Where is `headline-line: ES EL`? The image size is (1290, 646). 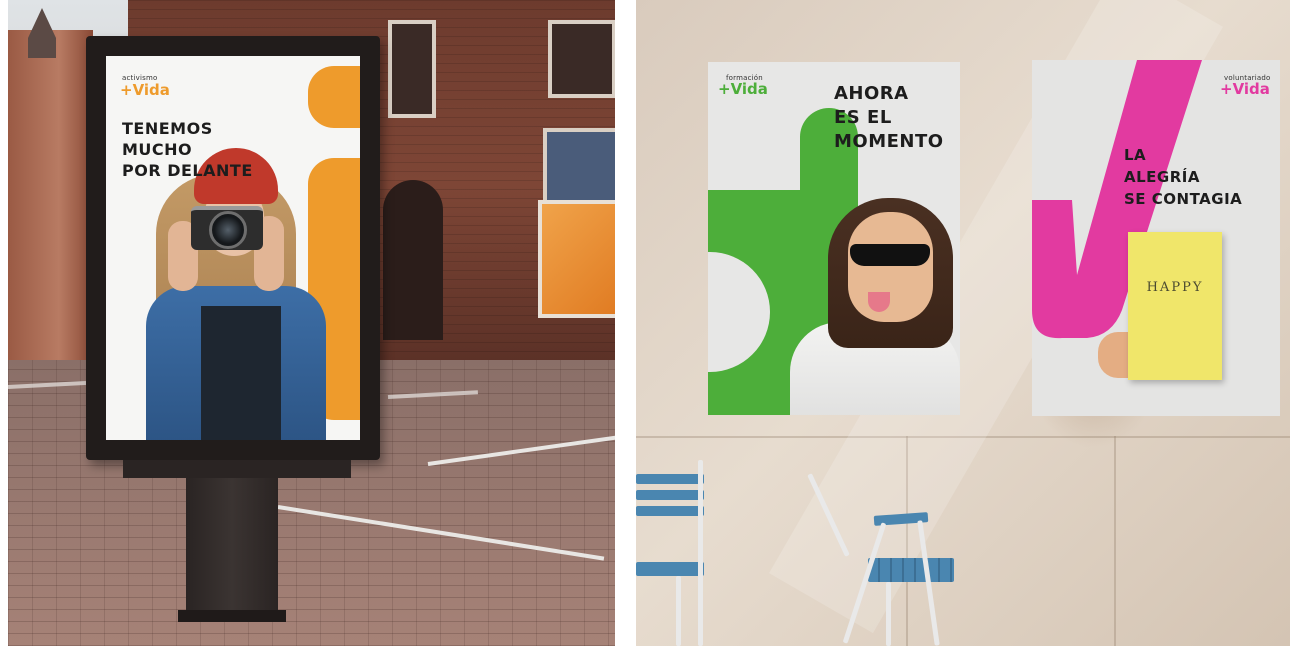 headline-line: ES EL is located at coordinates (863, 117).